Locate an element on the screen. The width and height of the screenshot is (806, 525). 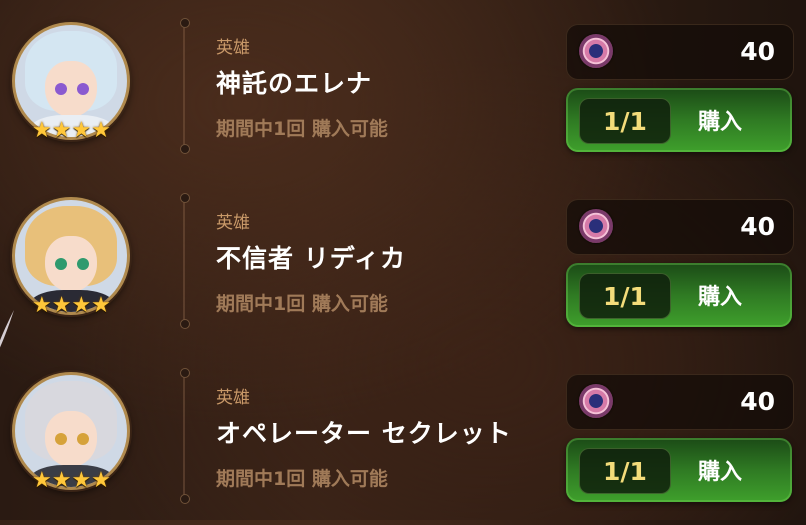
item-name: 神託のエレナ is located at coordinates (294, 83).